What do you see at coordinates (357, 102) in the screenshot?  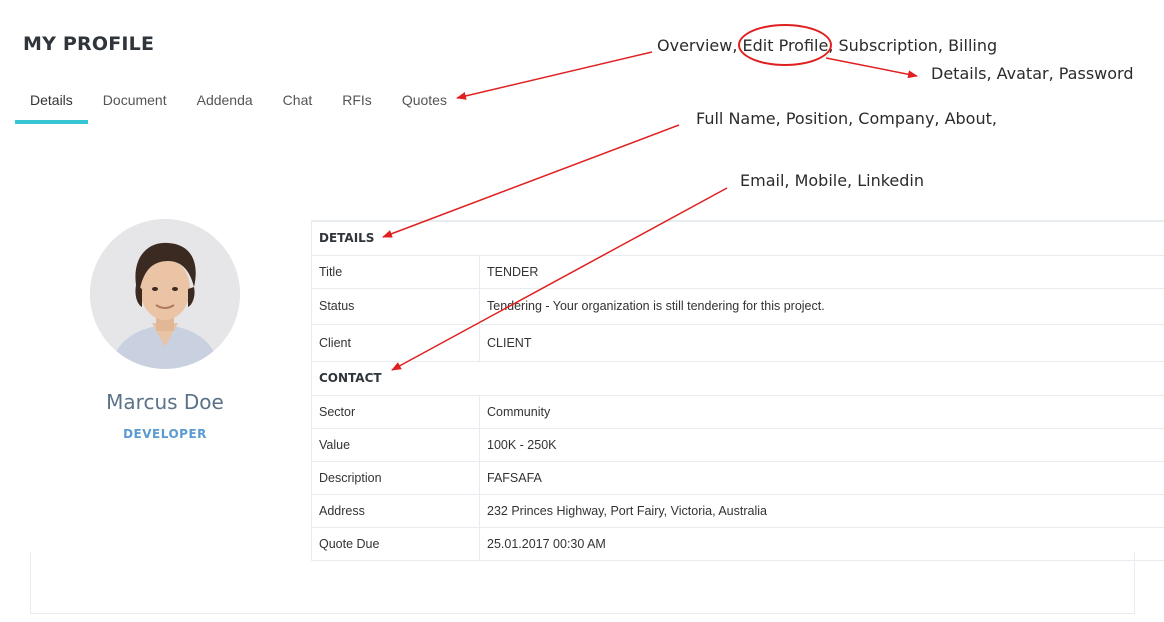 I see `tab-rfis: RFIs` at bounding box center [357, 102].